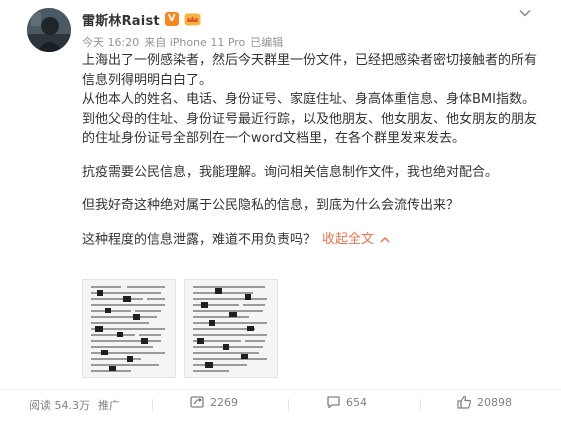 This screenshot has height=431, width=561. What do you see at coordinates (199, 239) in the screenshot?
I see `post-paragraph-5: 这种程度的信息泄露，难道不用负责吗？` at bounding box center [199, 239].